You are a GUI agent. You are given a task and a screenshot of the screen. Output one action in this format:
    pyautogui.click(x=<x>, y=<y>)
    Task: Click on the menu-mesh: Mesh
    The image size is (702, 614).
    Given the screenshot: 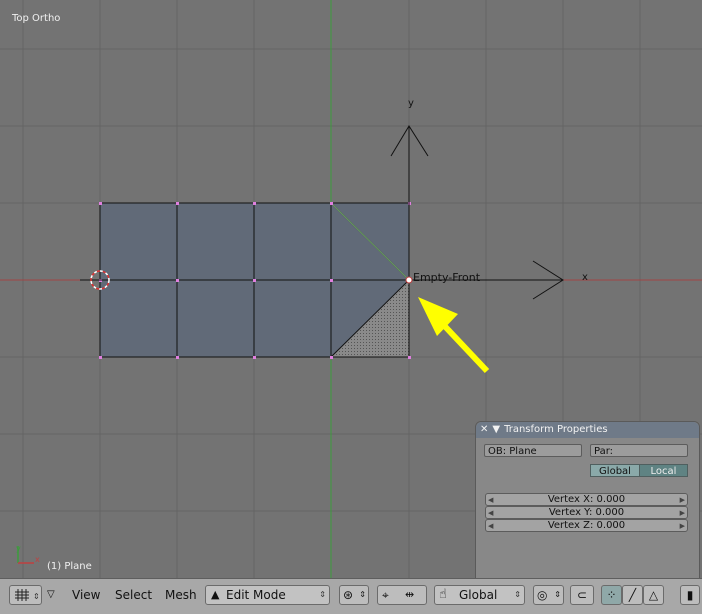 What is the action you would take?
    pyautogui.click(x=181, y=595)
    